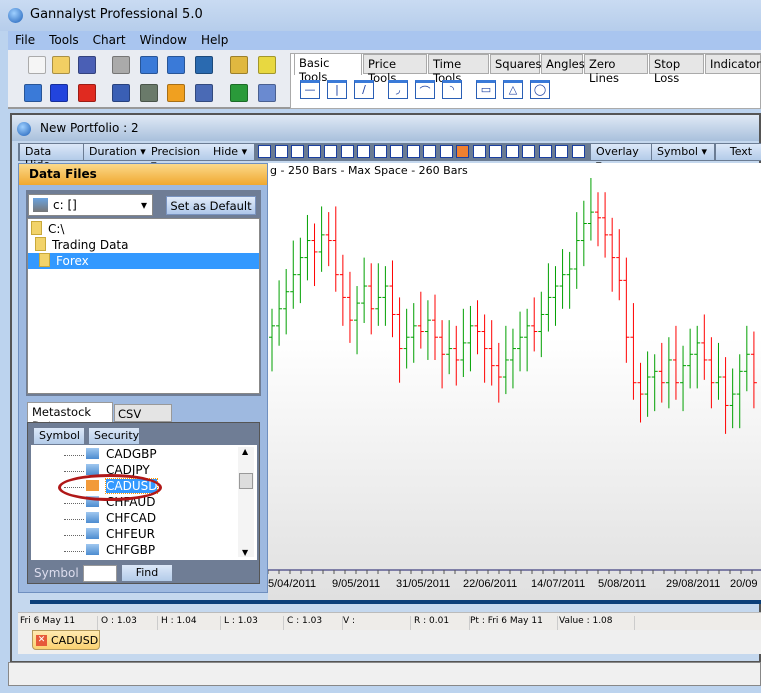 Image resolution: width=761 pixels, height=693 pixels. Describe the element at coordinates (395, 69) in the screenshot. I see `tab-price-tools: Price Tools` at that location.